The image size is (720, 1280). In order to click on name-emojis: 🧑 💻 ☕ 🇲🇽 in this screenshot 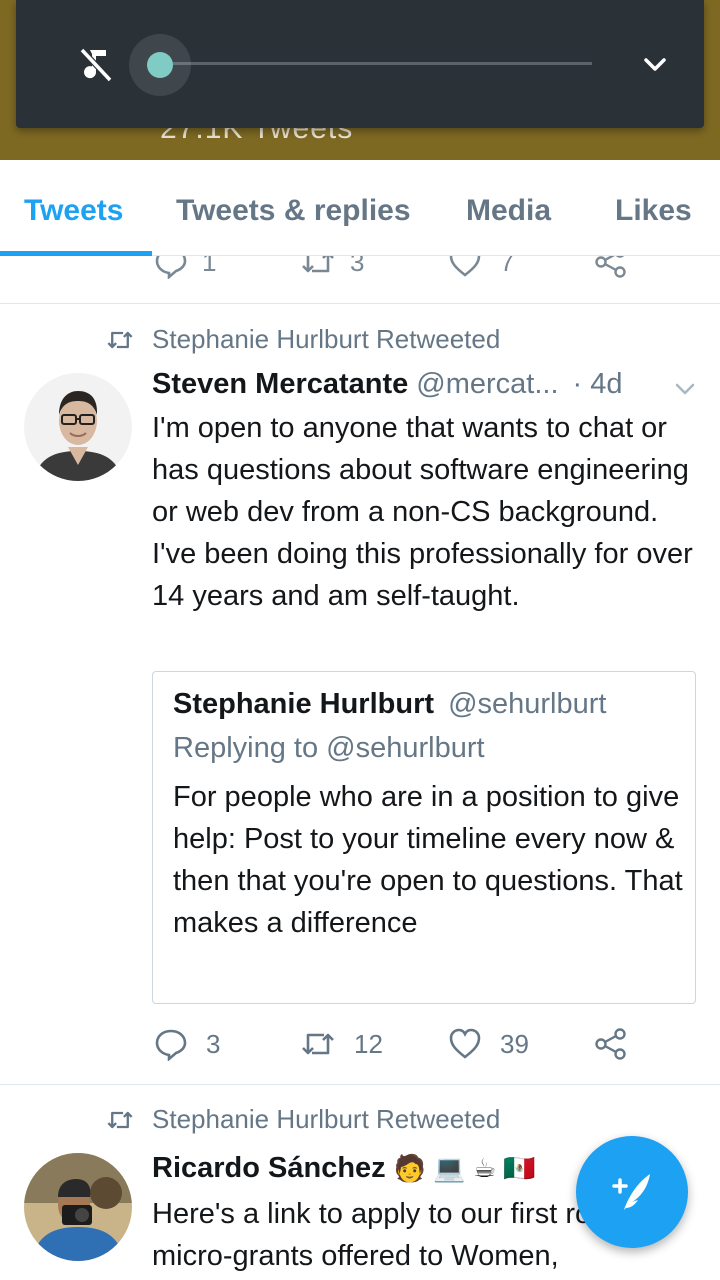, I will do `click(464, 1168)`.